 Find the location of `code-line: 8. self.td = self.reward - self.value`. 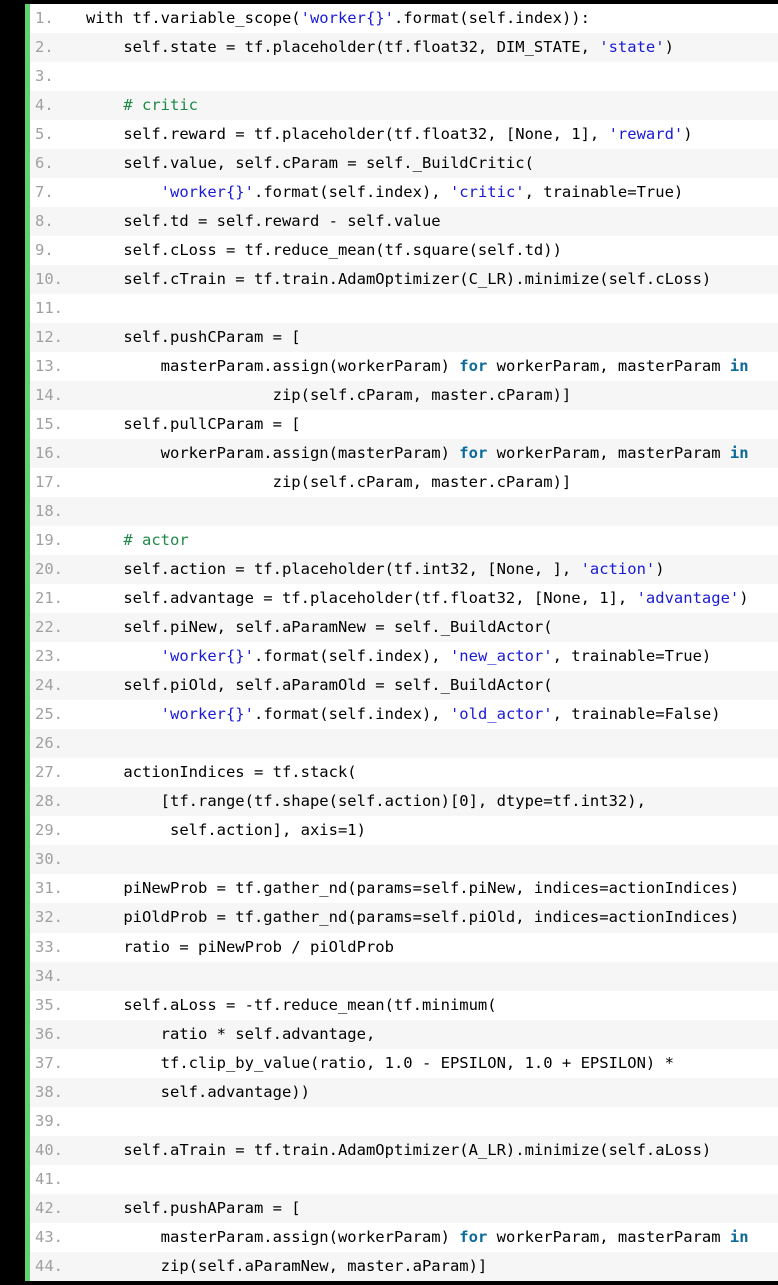

code-line: 8. self.td = self.reward - self.value is located at coordinates (404, 222).